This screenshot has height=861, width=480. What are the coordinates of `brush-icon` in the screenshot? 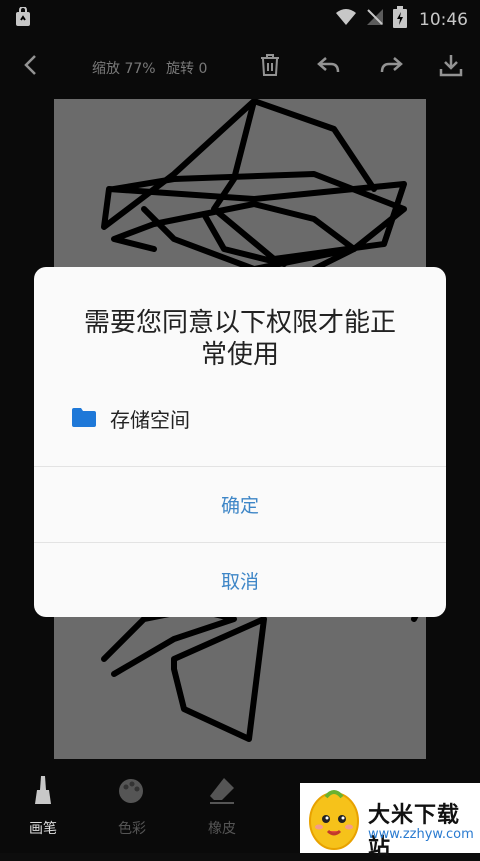 It's located at (43, 793).